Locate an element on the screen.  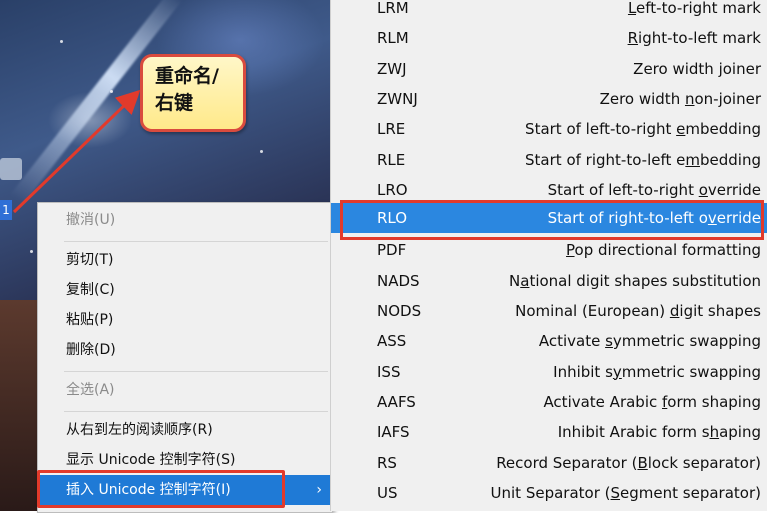
access-key-letter: y is located at coordinates (617, 371).